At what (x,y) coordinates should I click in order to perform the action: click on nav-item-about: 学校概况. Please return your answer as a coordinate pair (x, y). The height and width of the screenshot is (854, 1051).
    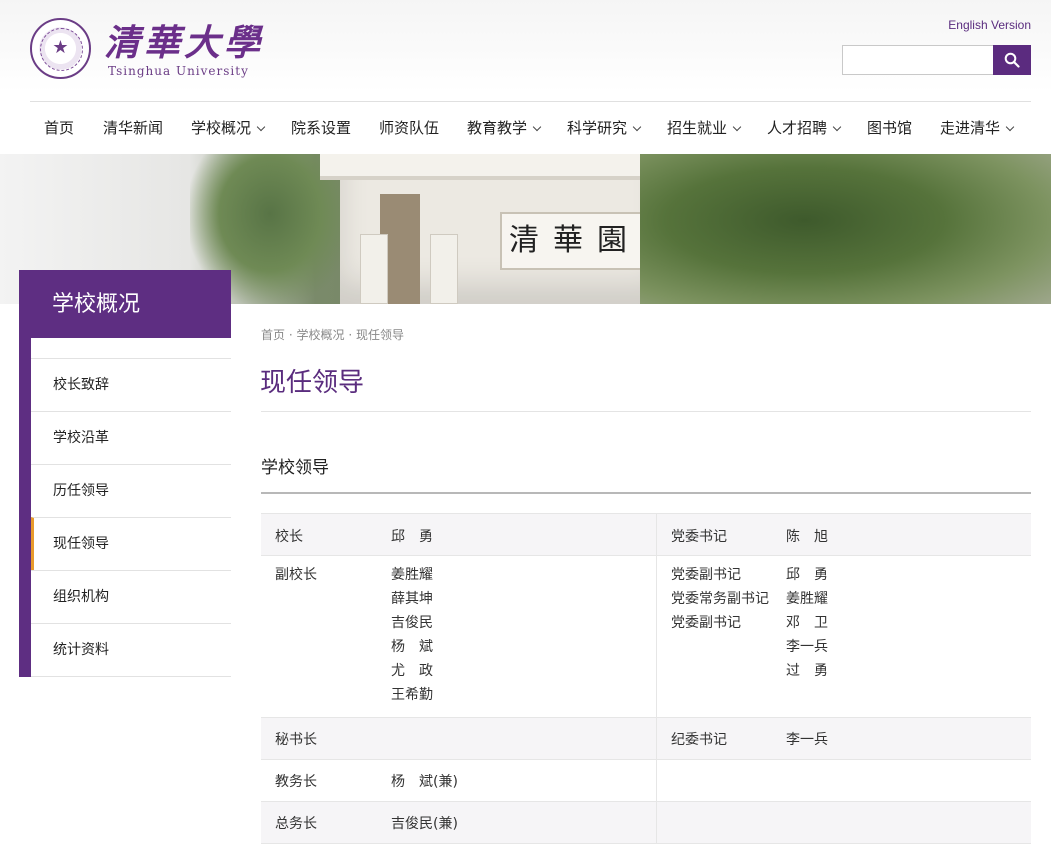
    Looking at the image, I should click on (228, 128).